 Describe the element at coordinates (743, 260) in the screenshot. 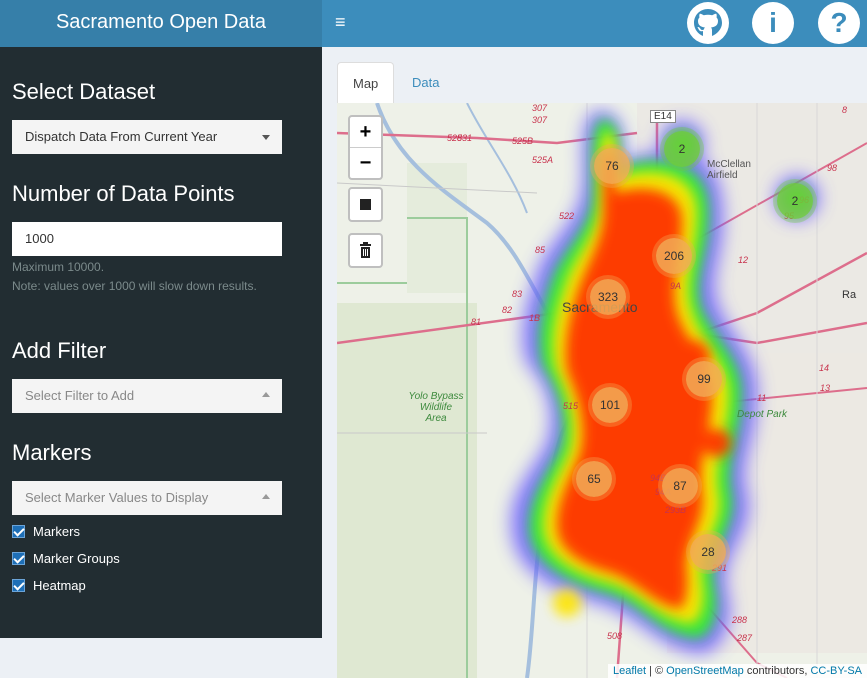

I see `route-label-12: 12` at that location.